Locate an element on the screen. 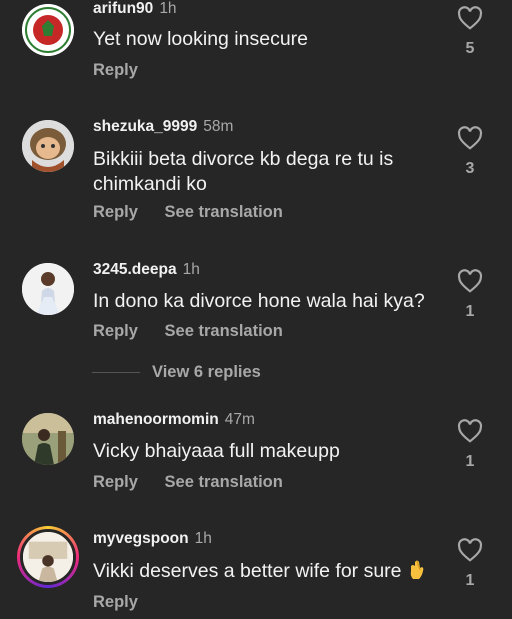 The width and height of the screenshot is (512, 619). bangladesh-emblem-icon is located at coordinates (48, 30).